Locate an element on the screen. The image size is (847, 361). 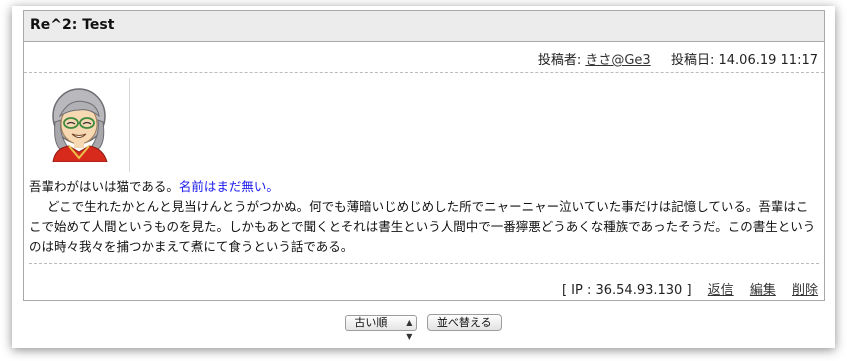
post-footer: [ IP : 36.54.93.130 ] 返信 編集 削除 is located at coordinates (690, 288).